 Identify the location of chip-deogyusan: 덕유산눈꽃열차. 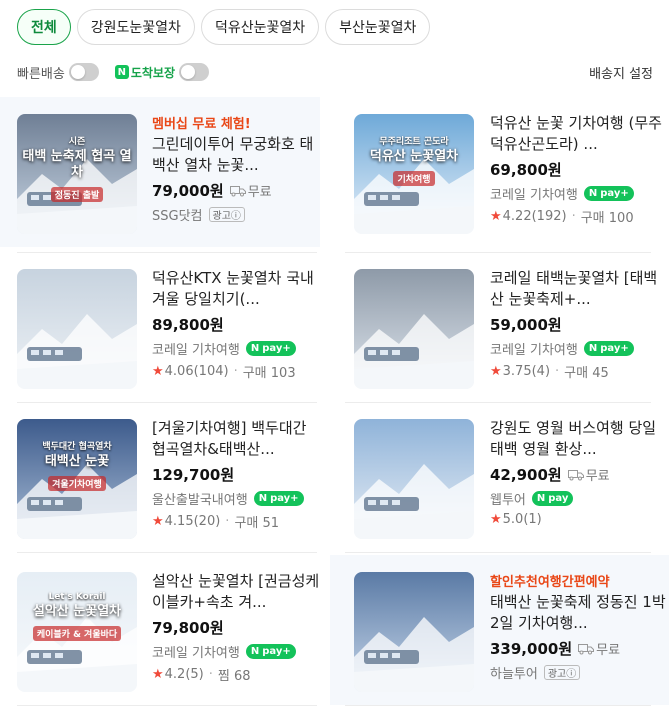
(260, 27).